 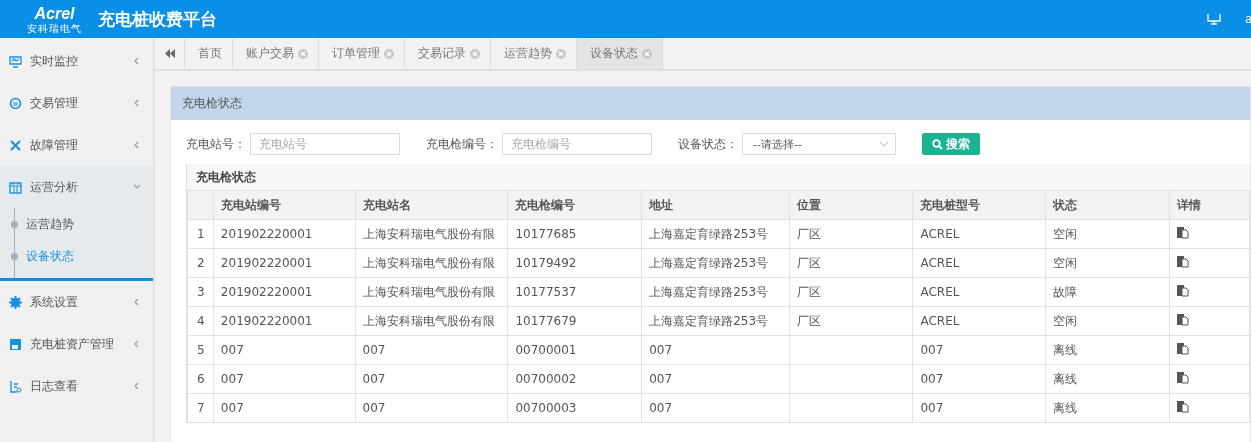 I want to click on status-dropdown: --请选择--, so click(x=819, y=144).